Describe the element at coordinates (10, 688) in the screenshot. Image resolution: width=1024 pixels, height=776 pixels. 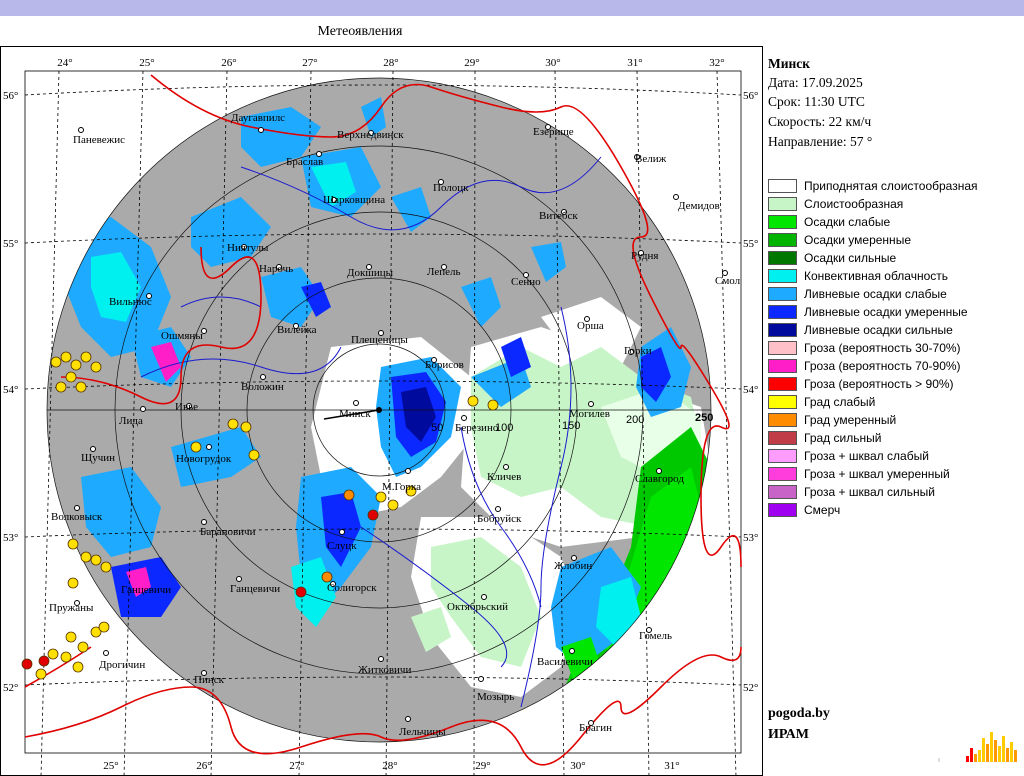
I see `svg-text: 52°` at that location.